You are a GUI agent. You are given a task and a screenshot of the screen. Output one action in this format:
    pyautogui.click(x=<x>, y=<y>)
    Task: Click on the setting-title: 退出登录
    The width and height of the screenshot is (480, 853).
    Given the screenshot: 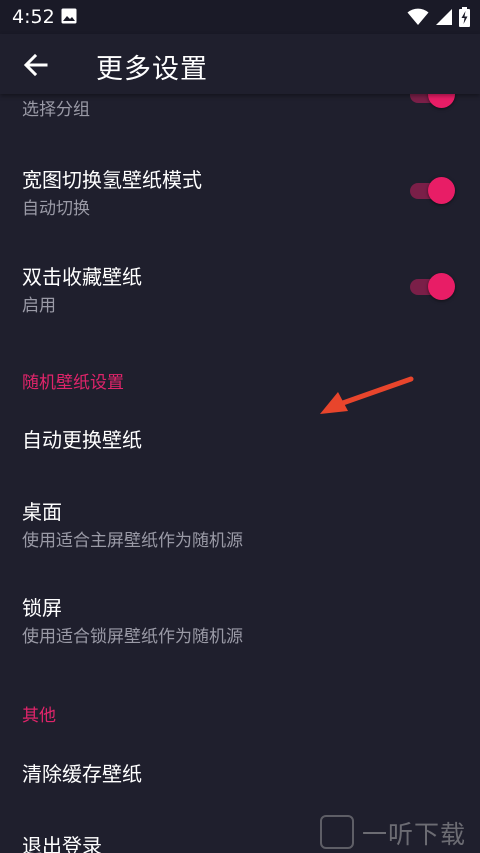 What is the action you would take?
    pyautogui.click(x=62, y=843)
    